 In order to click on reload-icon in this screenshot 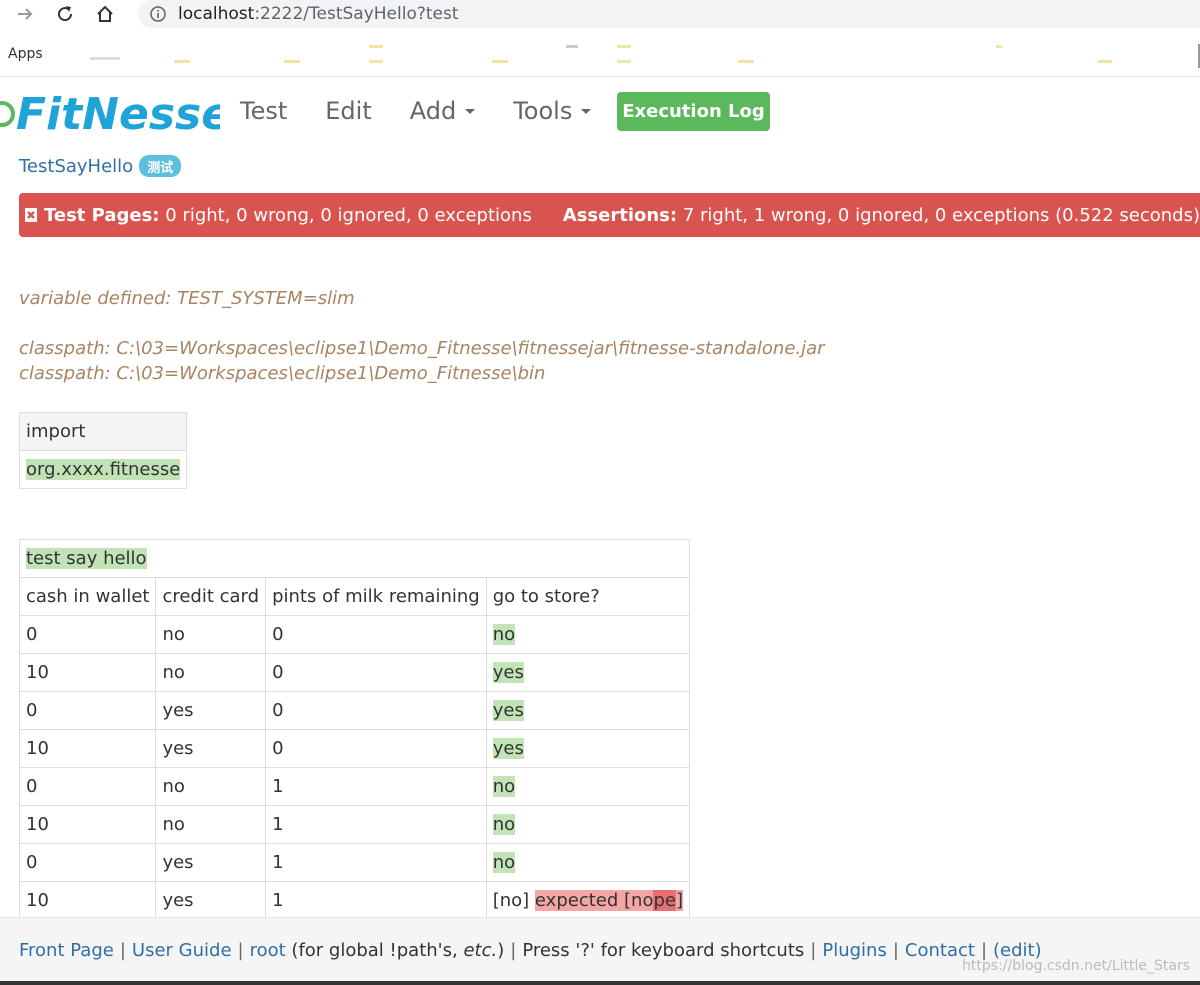, I will do `click(65, 14)`.